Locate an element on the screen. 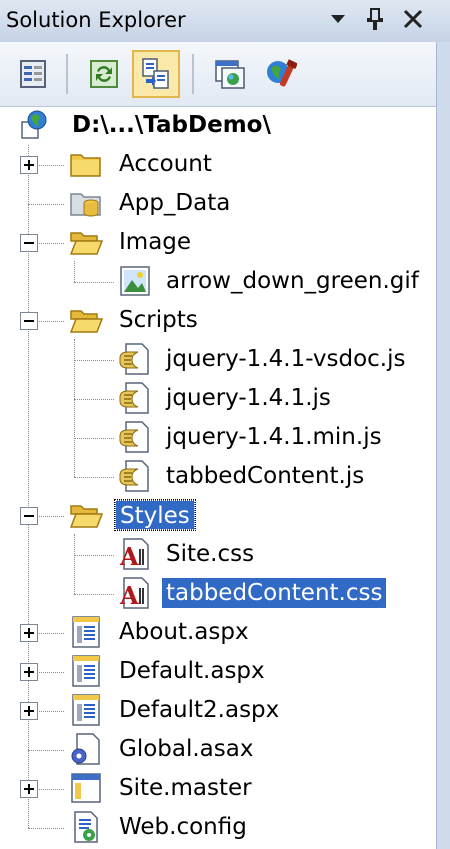 The width and height of the screenshot is (450, 849). browser-view-icon is located at coordinates (230, 74).